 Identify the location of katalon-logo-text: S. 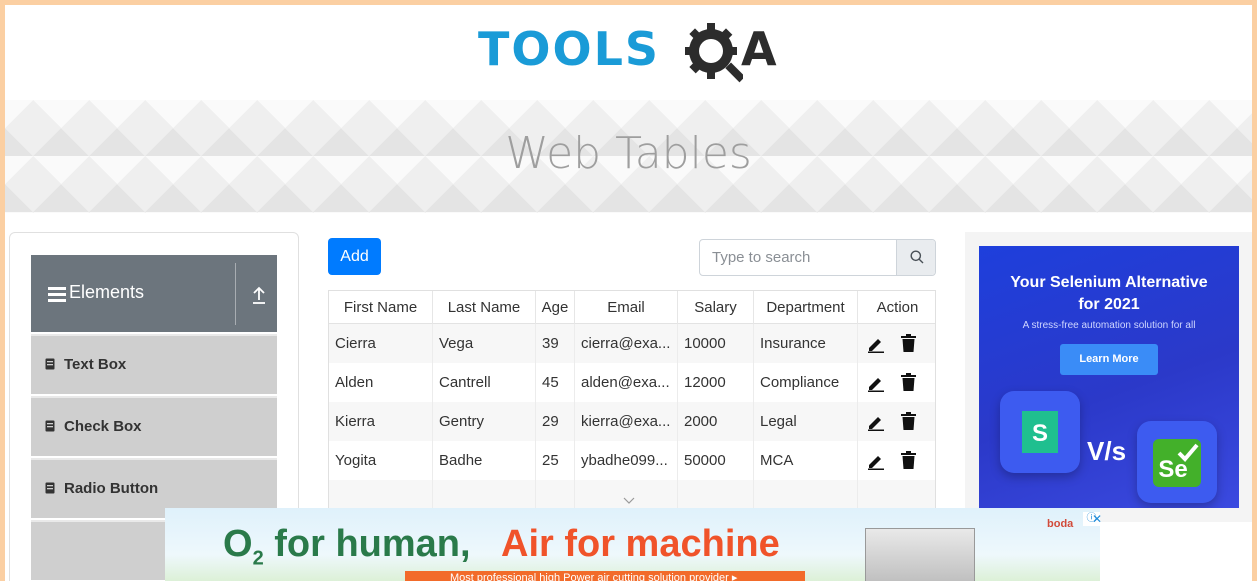
(1040, 433).